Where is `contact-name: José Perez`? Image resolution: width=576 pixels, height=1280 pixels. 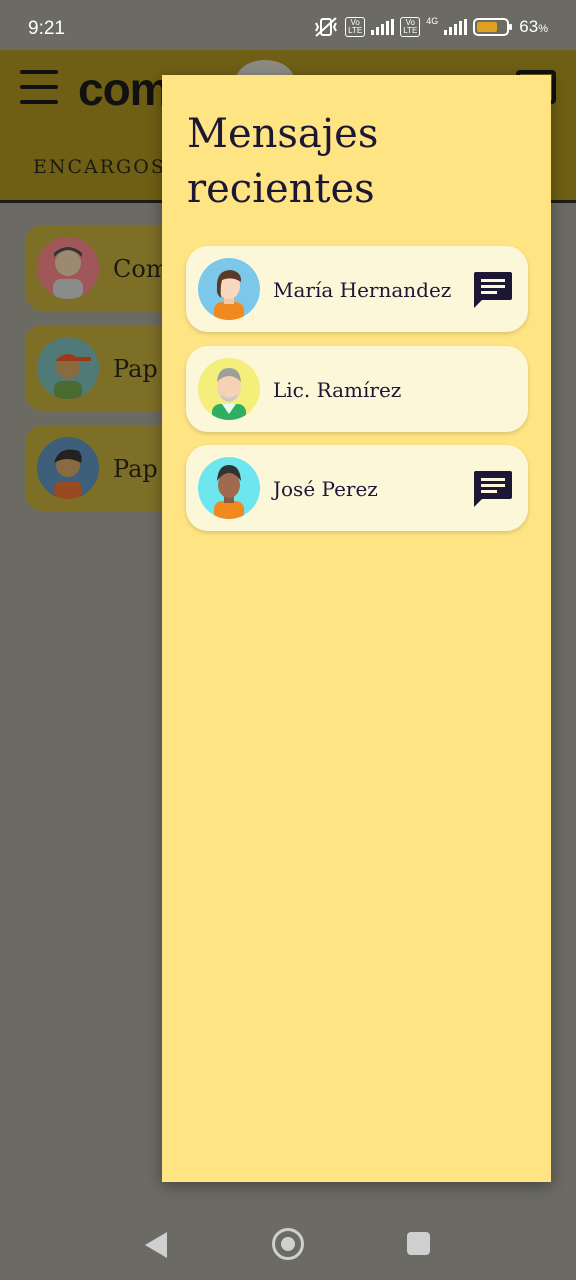 contact-name: José Perez is located at coordinates (325, 489).